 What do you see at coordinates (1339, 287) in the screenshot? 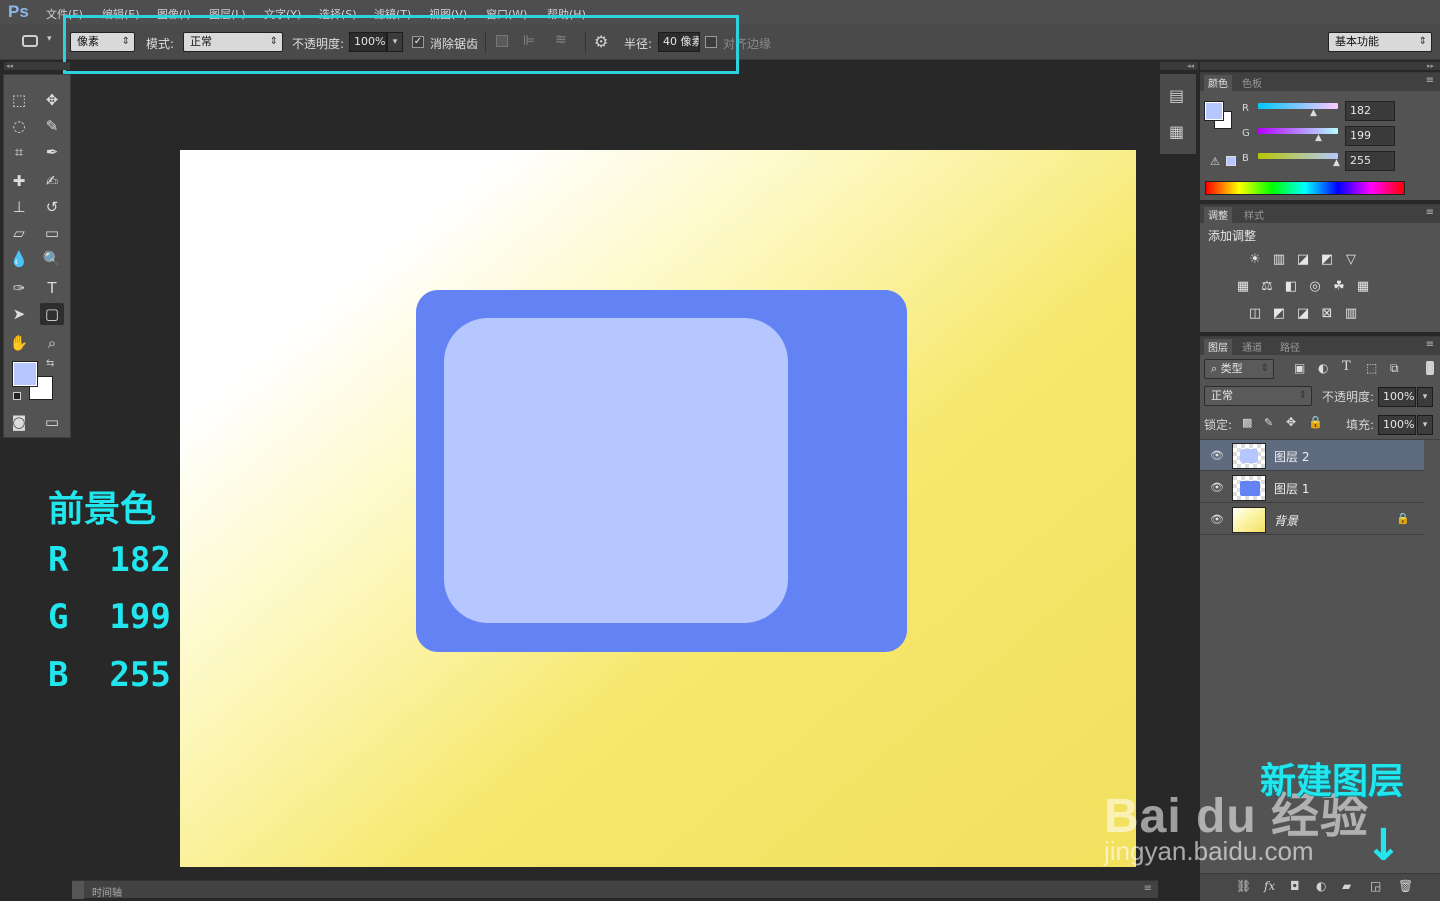
I see `channel-mixer-icon: ☘` at bounding box center [1339, 287].